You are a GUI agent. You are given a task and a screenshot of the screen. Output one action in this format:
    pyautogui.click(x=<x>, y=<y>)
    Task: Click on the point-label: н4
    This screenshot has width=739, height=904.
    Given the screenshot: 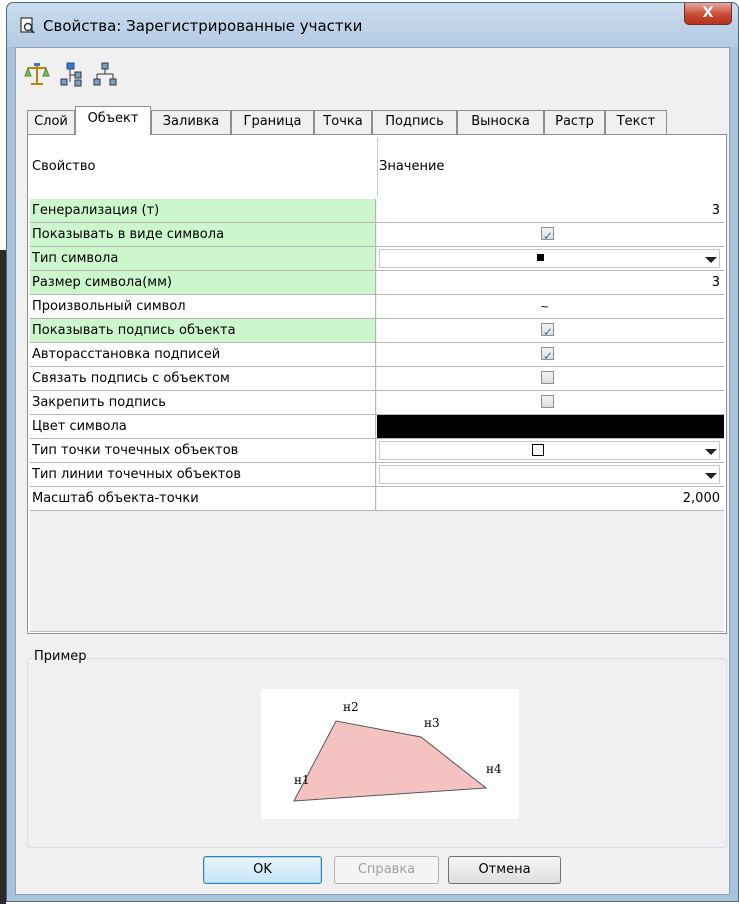 What is the action you would take?
    pyautogui.click(x=494, y=769)
    